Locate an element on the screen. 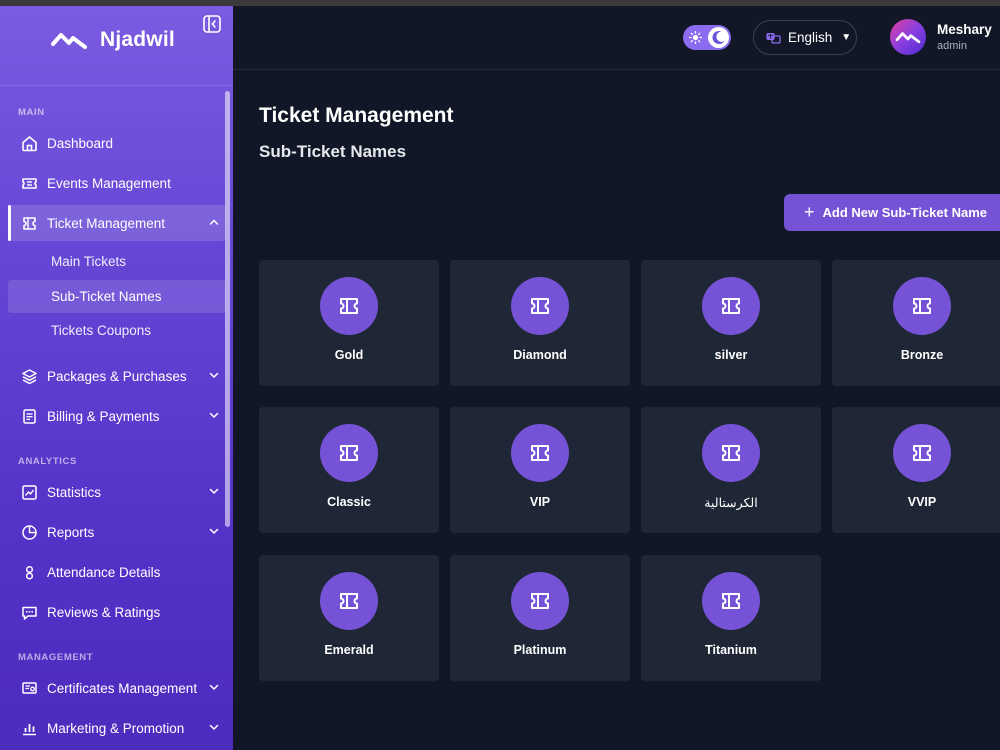 Image resolution: width=1000 pixels, height=750 pixels. sub-ticket-card: VVIP is located at coordinates (916, 470).